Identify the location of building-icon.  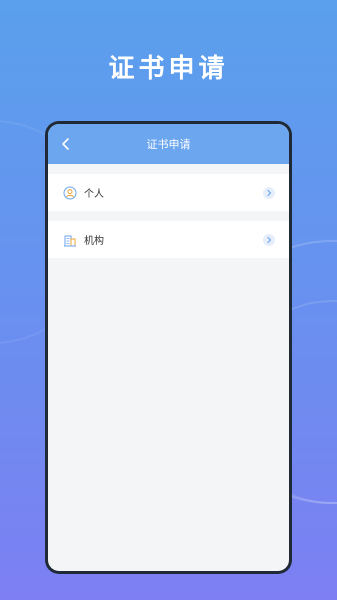
(70, 240).